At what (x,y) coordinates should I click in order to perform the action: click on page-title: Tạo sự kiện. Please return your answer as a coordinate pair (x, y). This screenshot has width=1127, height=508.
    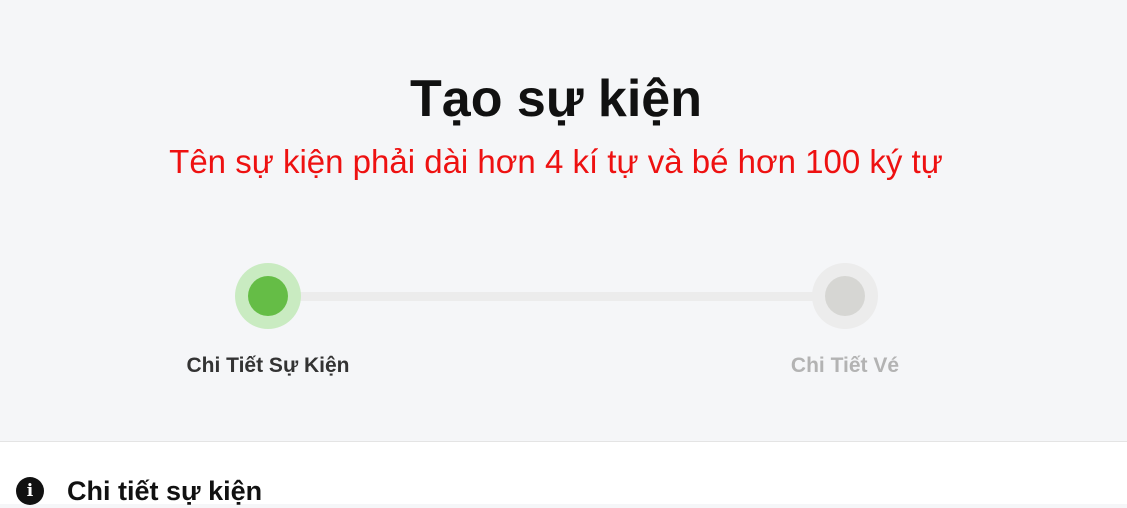
    Looking at the image, I should click on (556, 99).